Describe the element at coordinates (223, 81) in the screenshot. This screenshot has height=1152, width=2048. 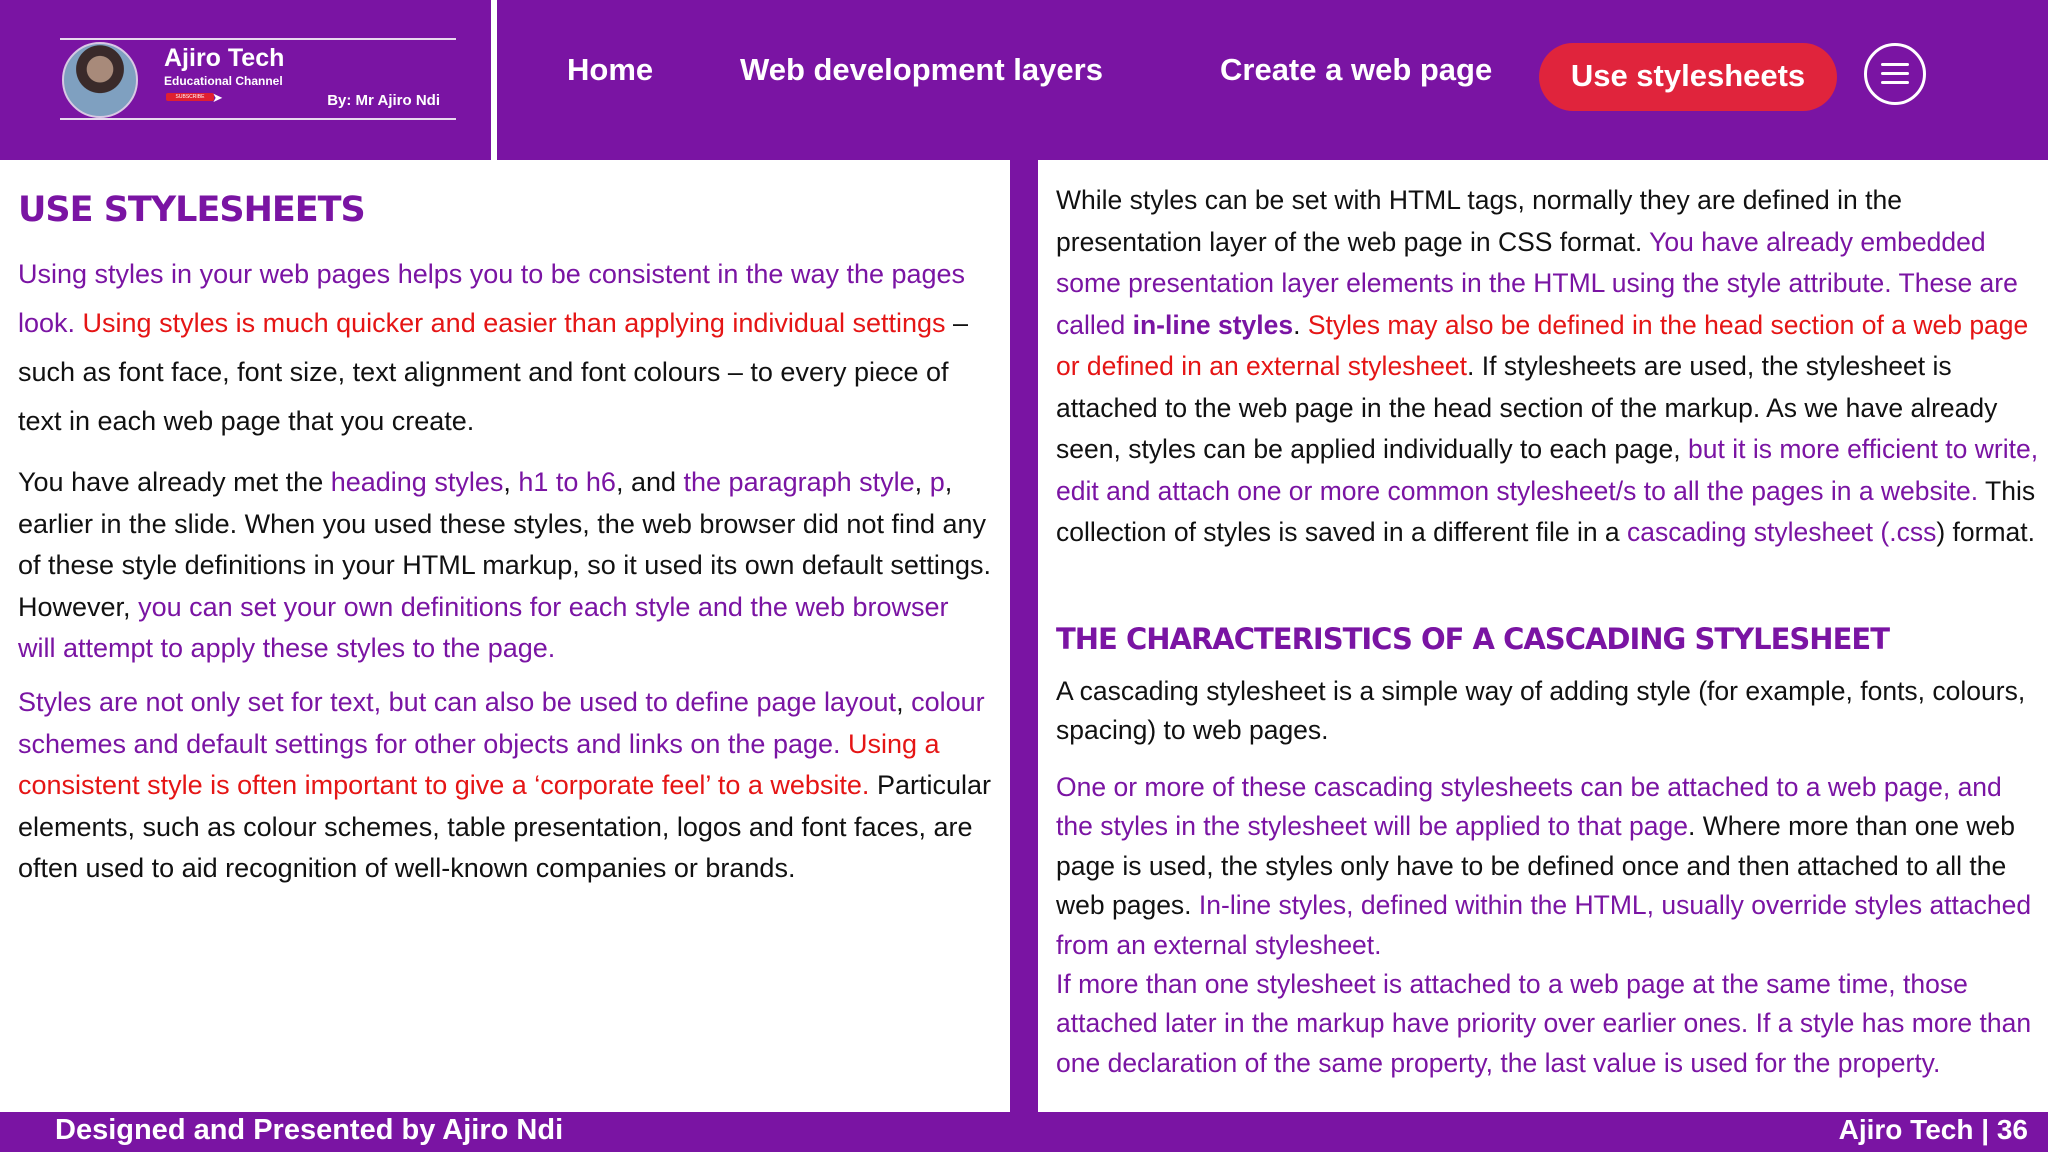
I see `brand-subtitle: Educational Channel` at that location.